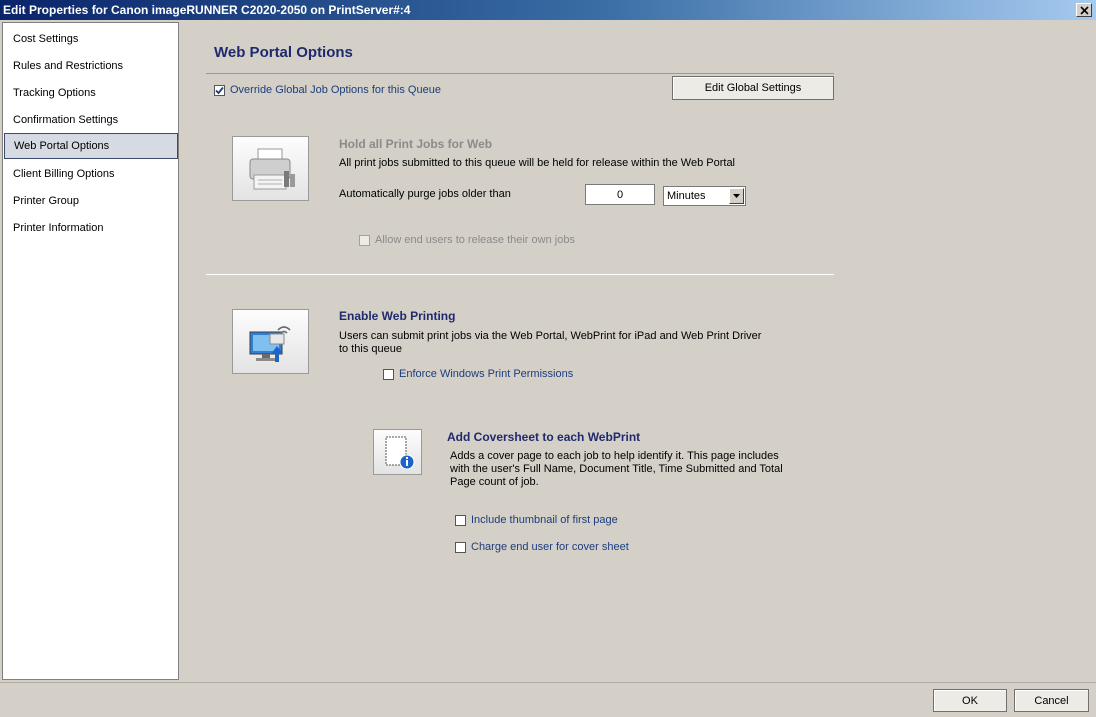 The image size is (1096, 717). What do you see at coordinates (370, 349) in the screenshot?
I see `web-printing-description-2: to this queue` at bounding box center [370, 349].